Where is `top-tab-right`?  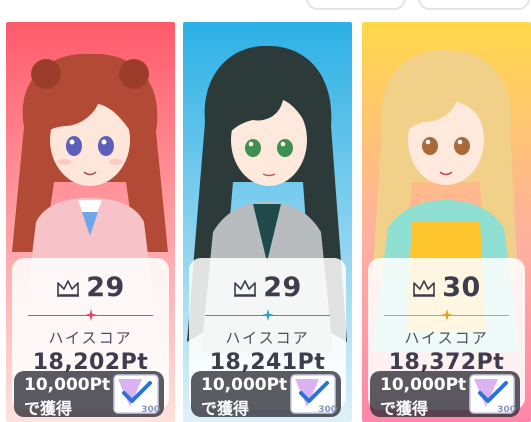 top-tab-right is located at coordinates (474, 5).